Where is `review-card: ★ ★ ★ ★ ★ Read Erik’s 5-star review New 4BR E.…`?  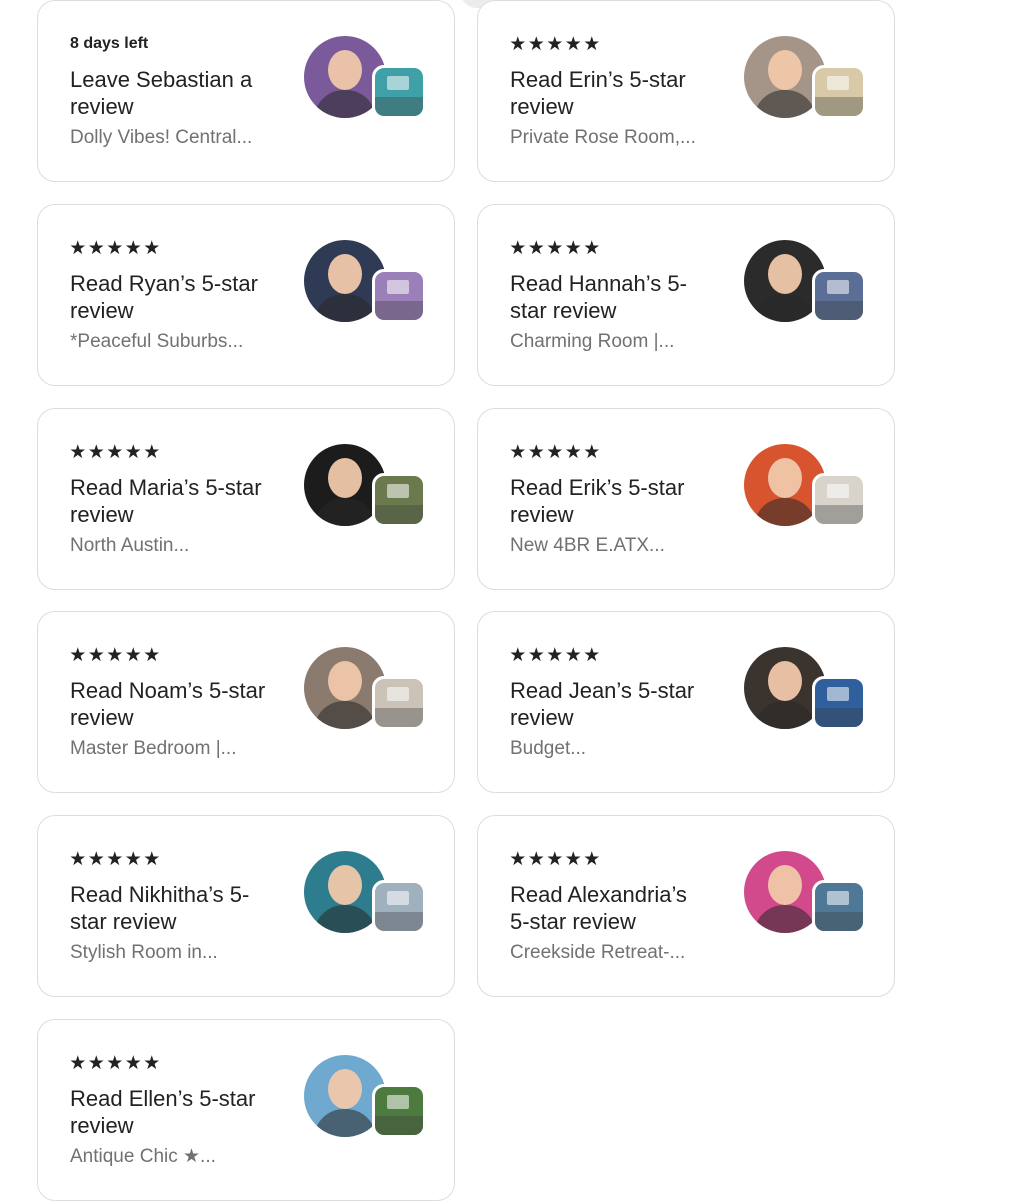 review-card: ★ ★ ★ ★ ★ Read Erik’s 5-star review New 4BR E.… is located at coordinates (686, 499).